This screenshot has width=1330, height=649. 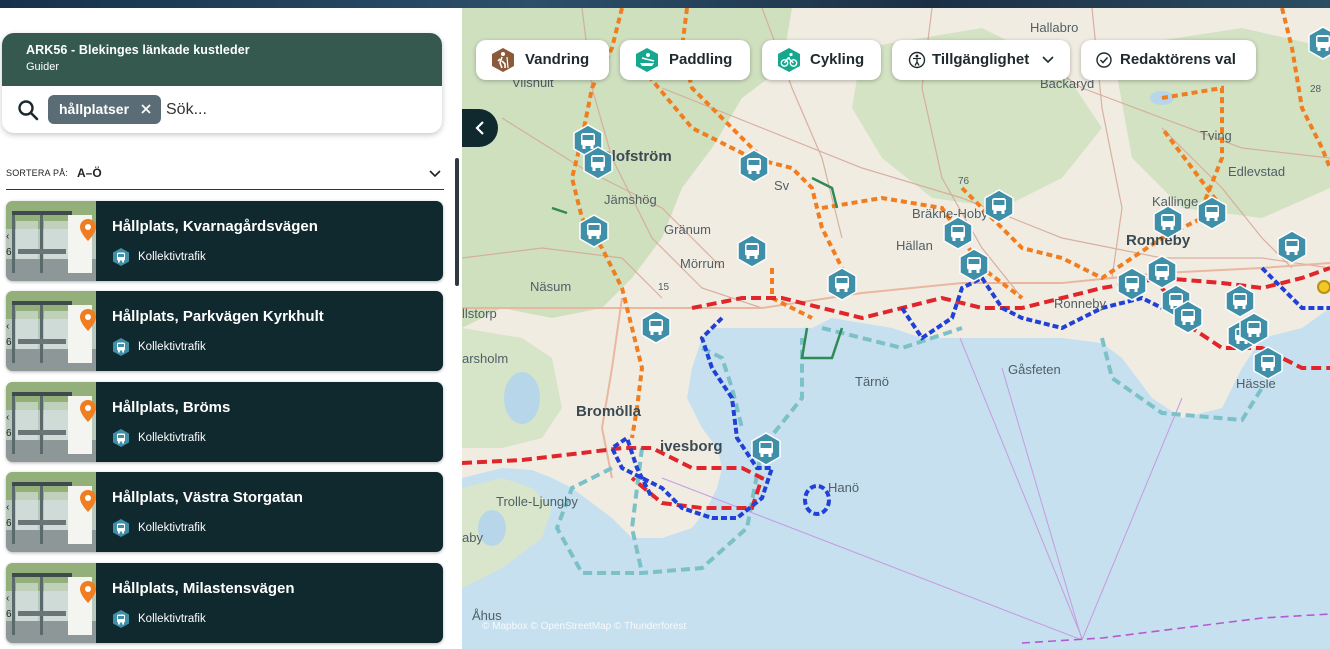 I want to click on place-label-morrum: Mörrum, so click(x=702, y=263).